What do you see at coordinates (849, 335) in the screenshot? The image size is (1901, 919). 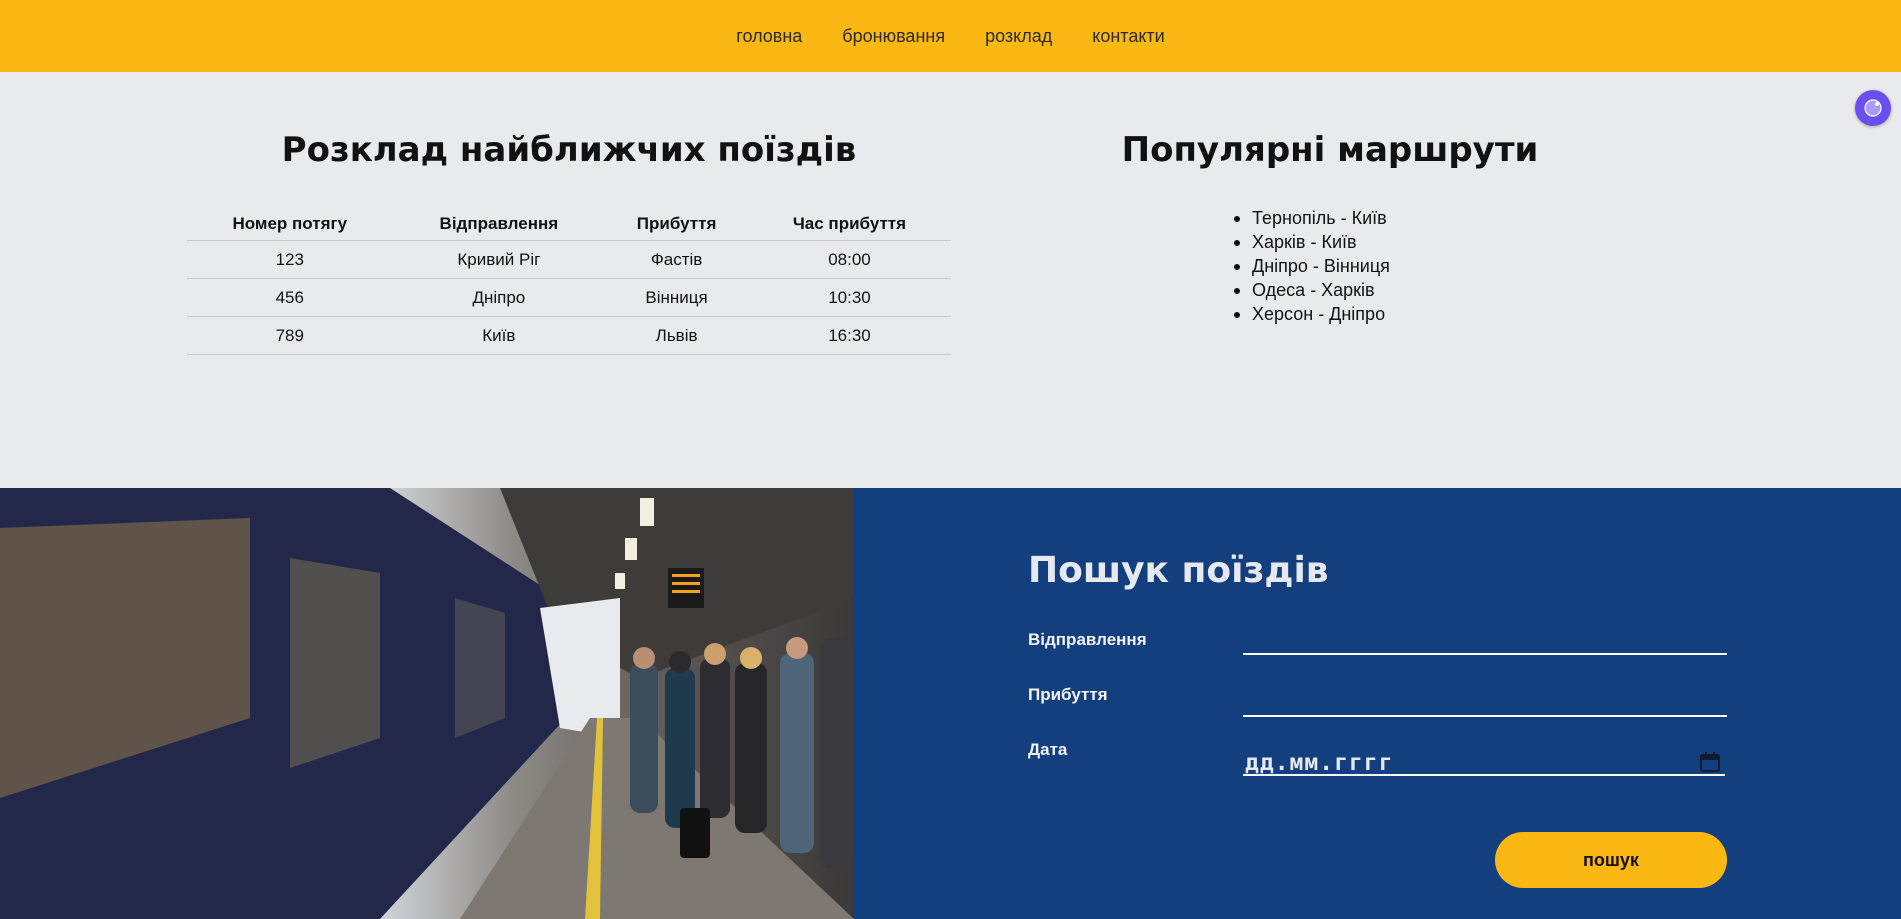 I see `cell-arrival-time: 16:30` at bounding box center [849, 335].